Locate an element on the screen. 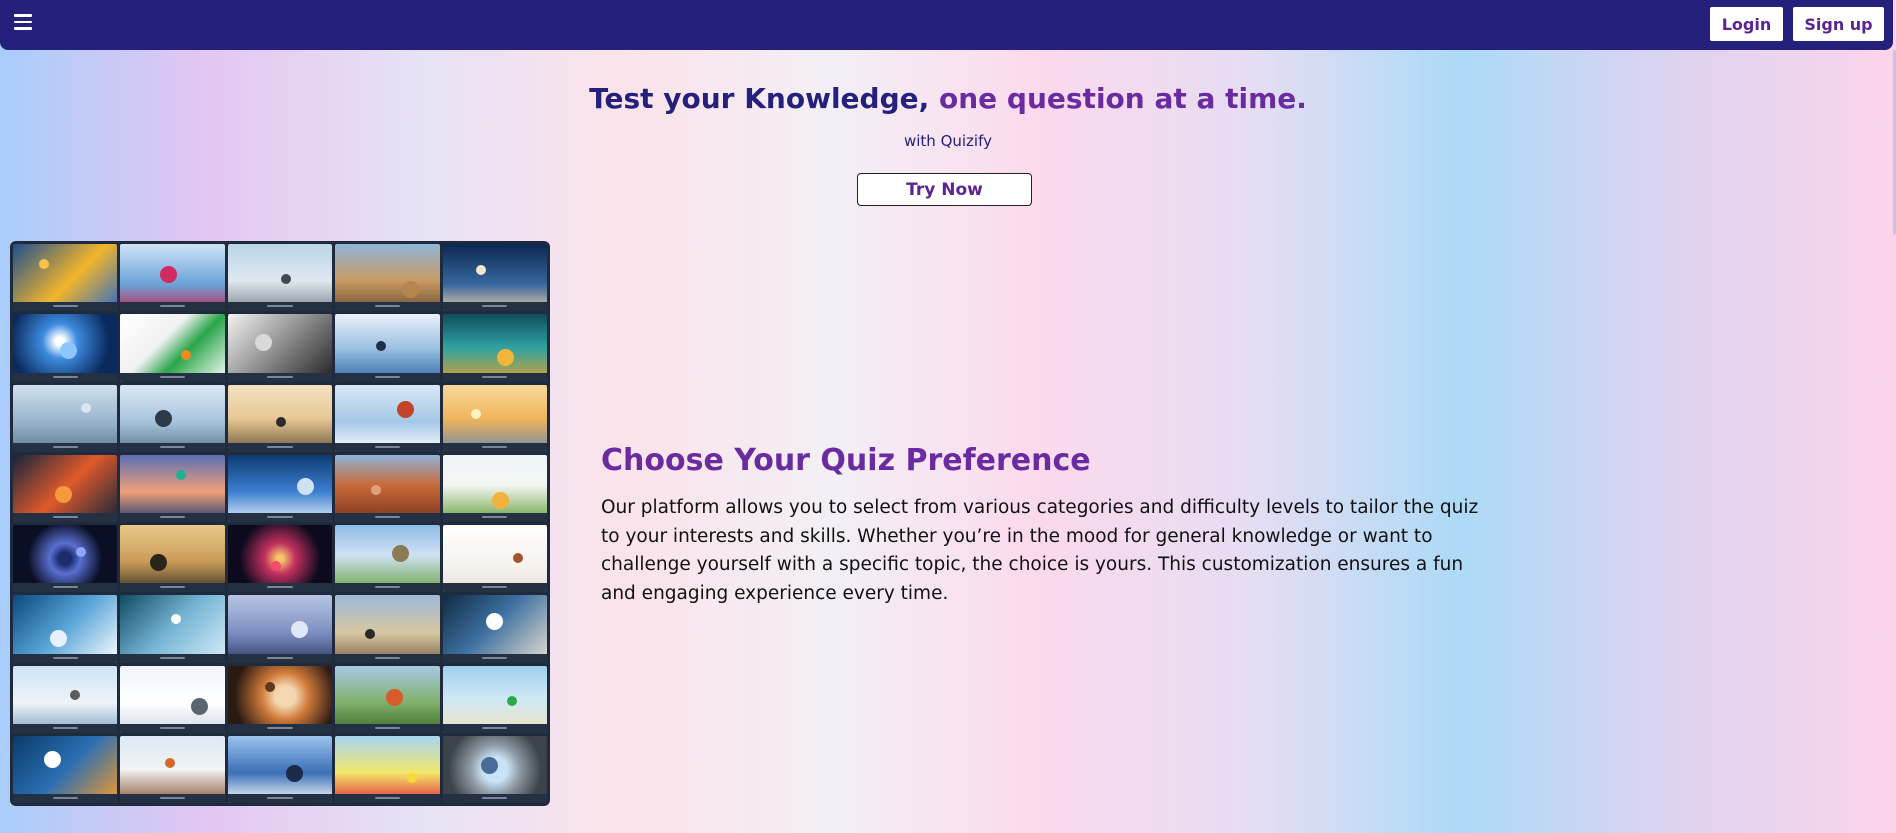 This screenshot has width=1896, height=833. top-navbar: Login Sign up is located at coordinates (946, 25).